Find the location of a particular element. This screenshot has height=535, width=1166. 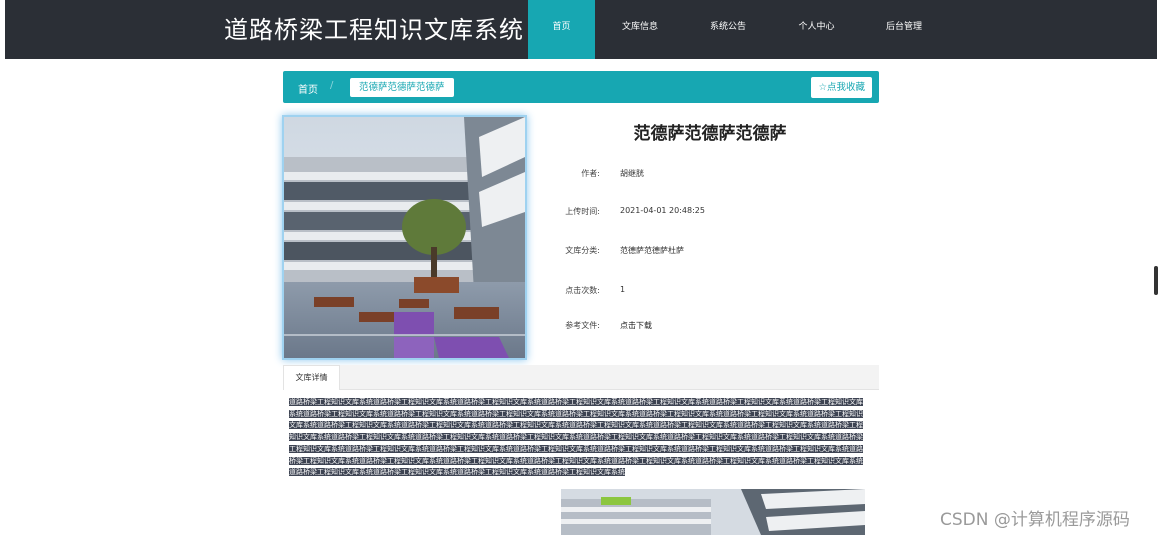

nav-item-admin: 后台管理 is located at coordinates (904, 29).